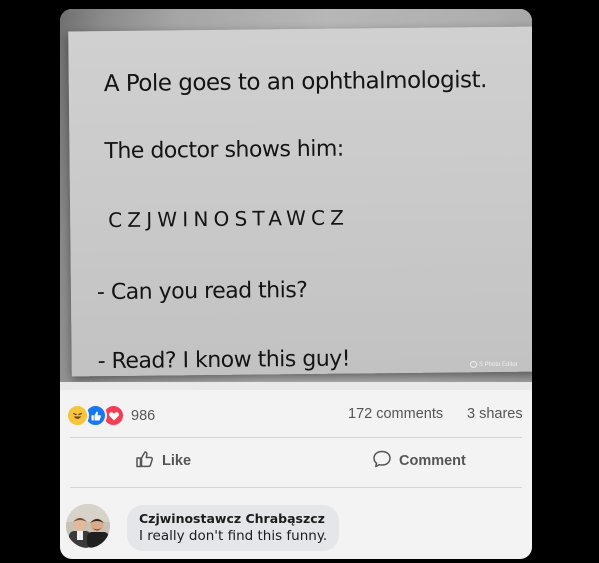 This screenshot has height=563, width=599. I want to click on comment-button: Comment, so click(419, 461).